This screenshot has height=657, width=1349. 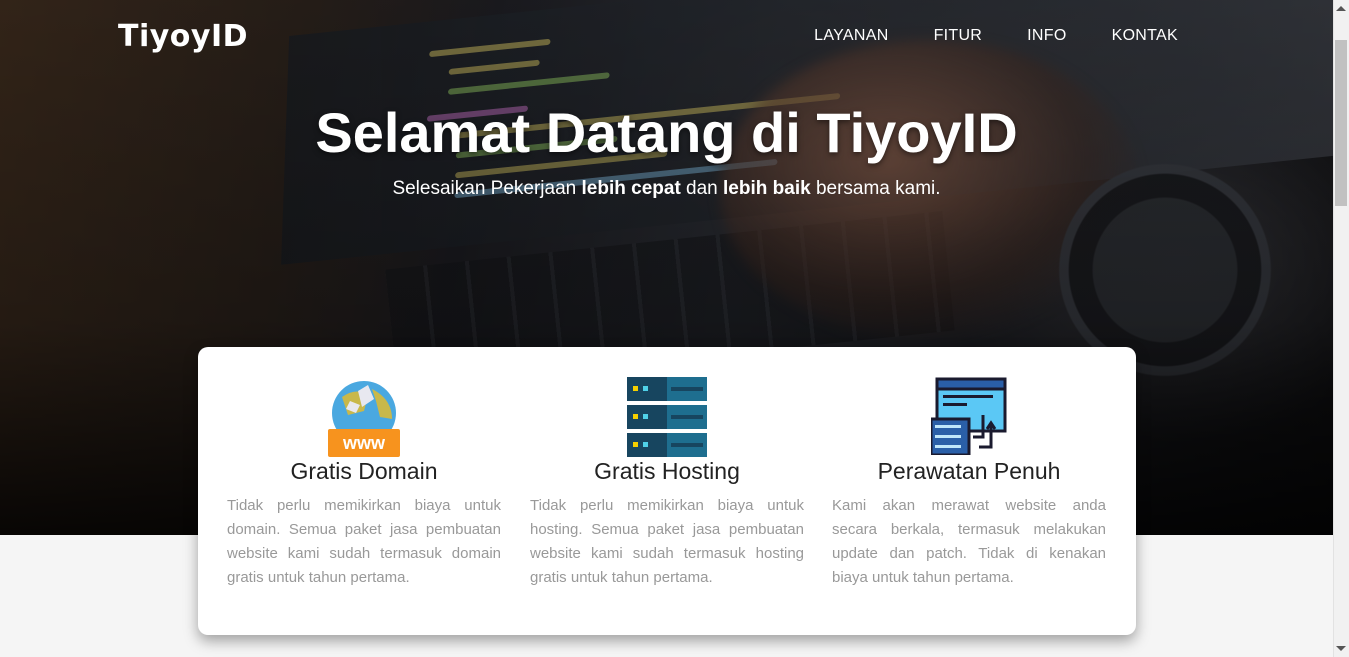 I want to click on nav-item-info: INFO, so click(x=1046, y=36).